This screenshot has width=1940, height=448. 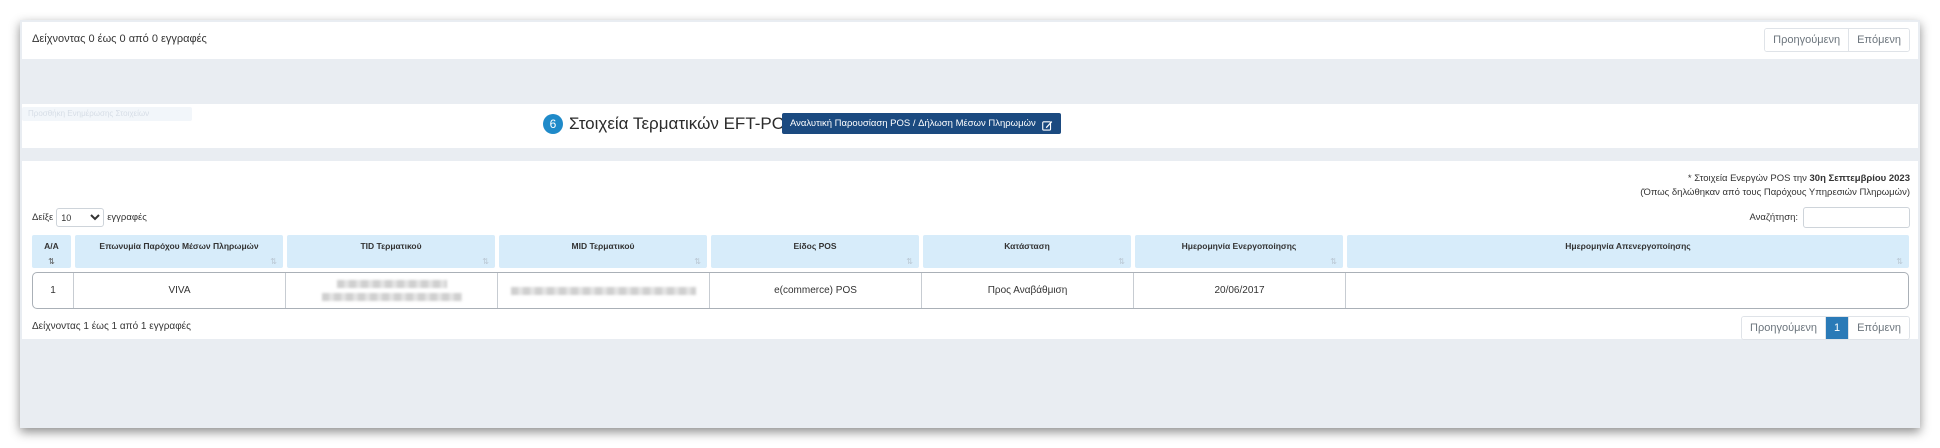 I want to click on redacted-tid, so click(x=391, y=290).